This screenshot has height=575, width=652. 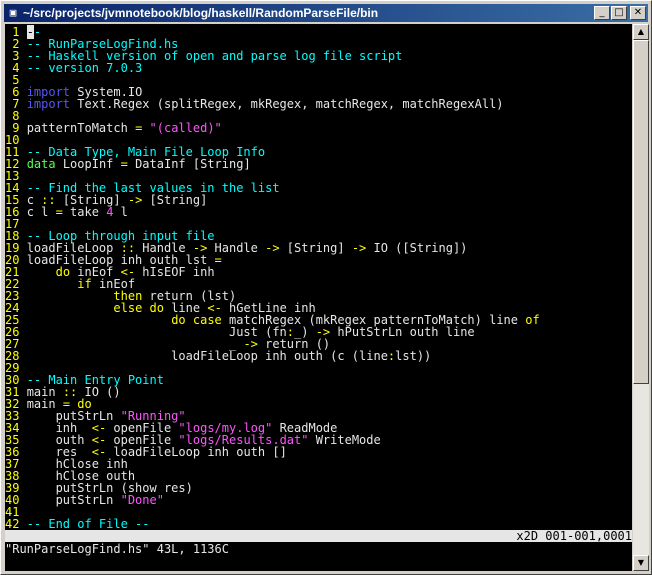 I want to click on code-token: "Done", so click(x=142, y=500).